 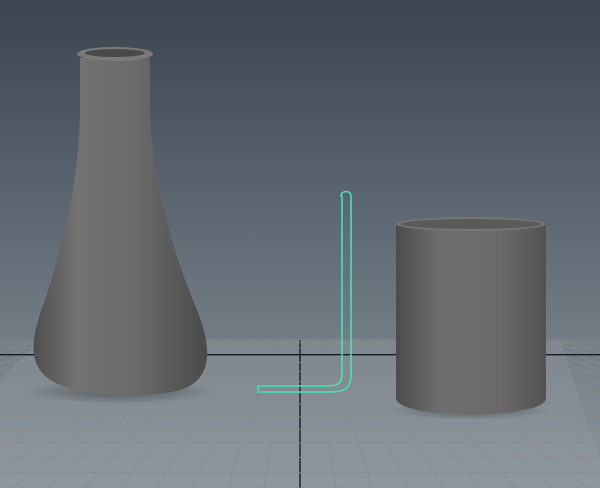 I want to click on beaker, so click(x=471, y=316).